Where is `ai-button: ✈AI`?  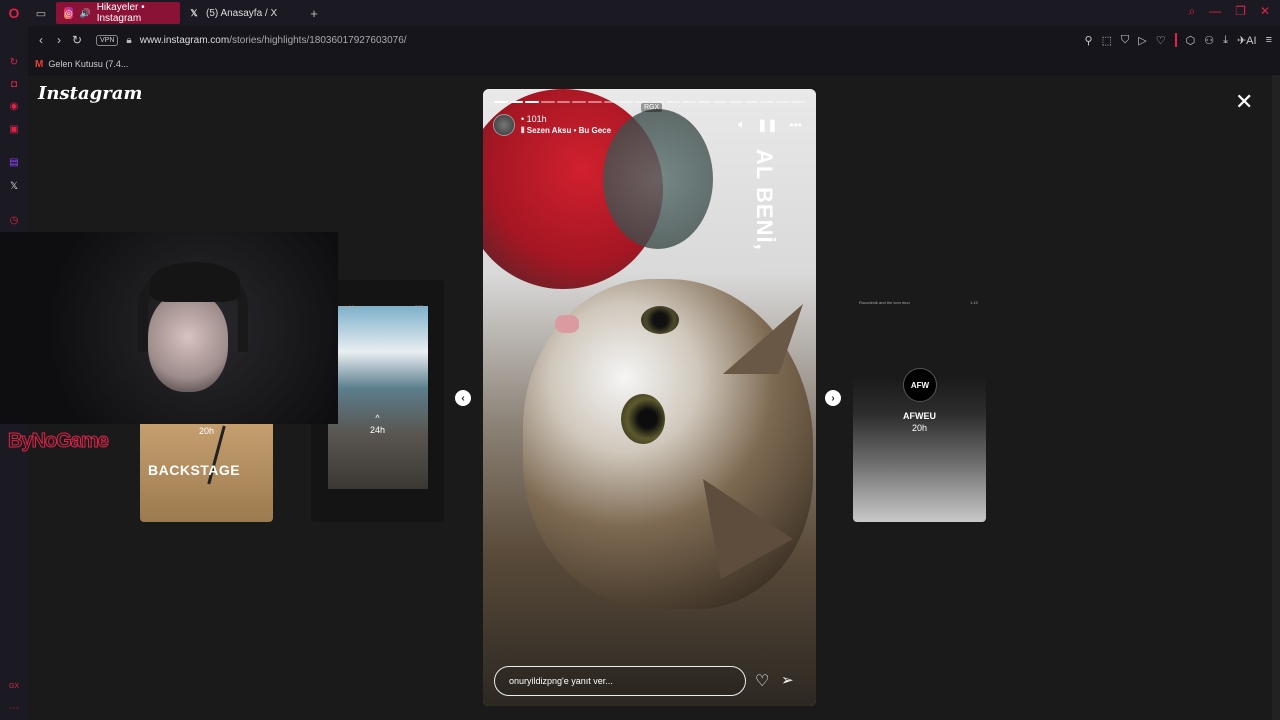 ai-button: ✈AI is located at coordinates (1247, 40).